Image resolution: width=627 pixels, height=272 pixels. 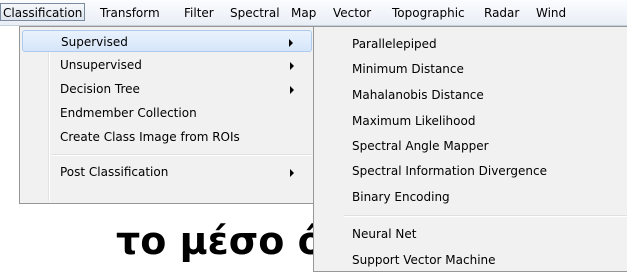 I want to click on menu-item-create-class-image: Create Class Image from ROIs, so click(x=167, y=137).